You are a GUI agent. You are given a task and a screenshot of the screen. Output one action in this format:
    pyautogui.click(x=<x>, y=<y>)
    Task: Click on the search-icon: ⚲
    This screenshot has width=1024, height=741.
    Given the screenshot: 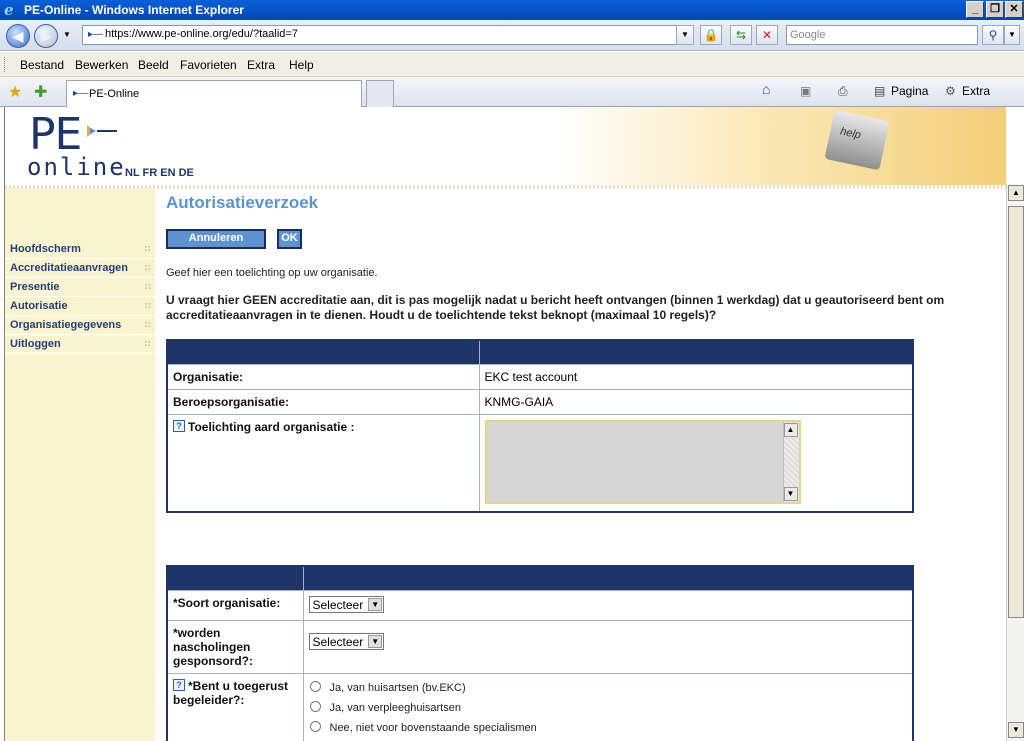 What is the action you would take?
    pyautogui.click(x=993, y=35)
    